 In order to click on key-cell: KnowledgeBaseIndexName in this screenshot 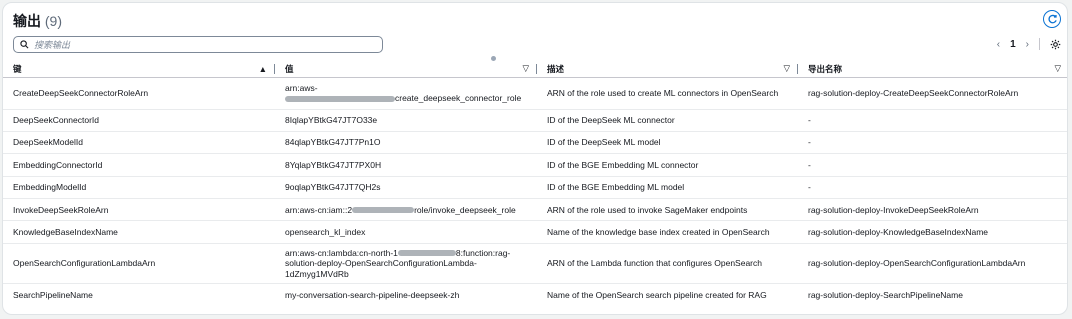, I will do `click(139, 232)`.